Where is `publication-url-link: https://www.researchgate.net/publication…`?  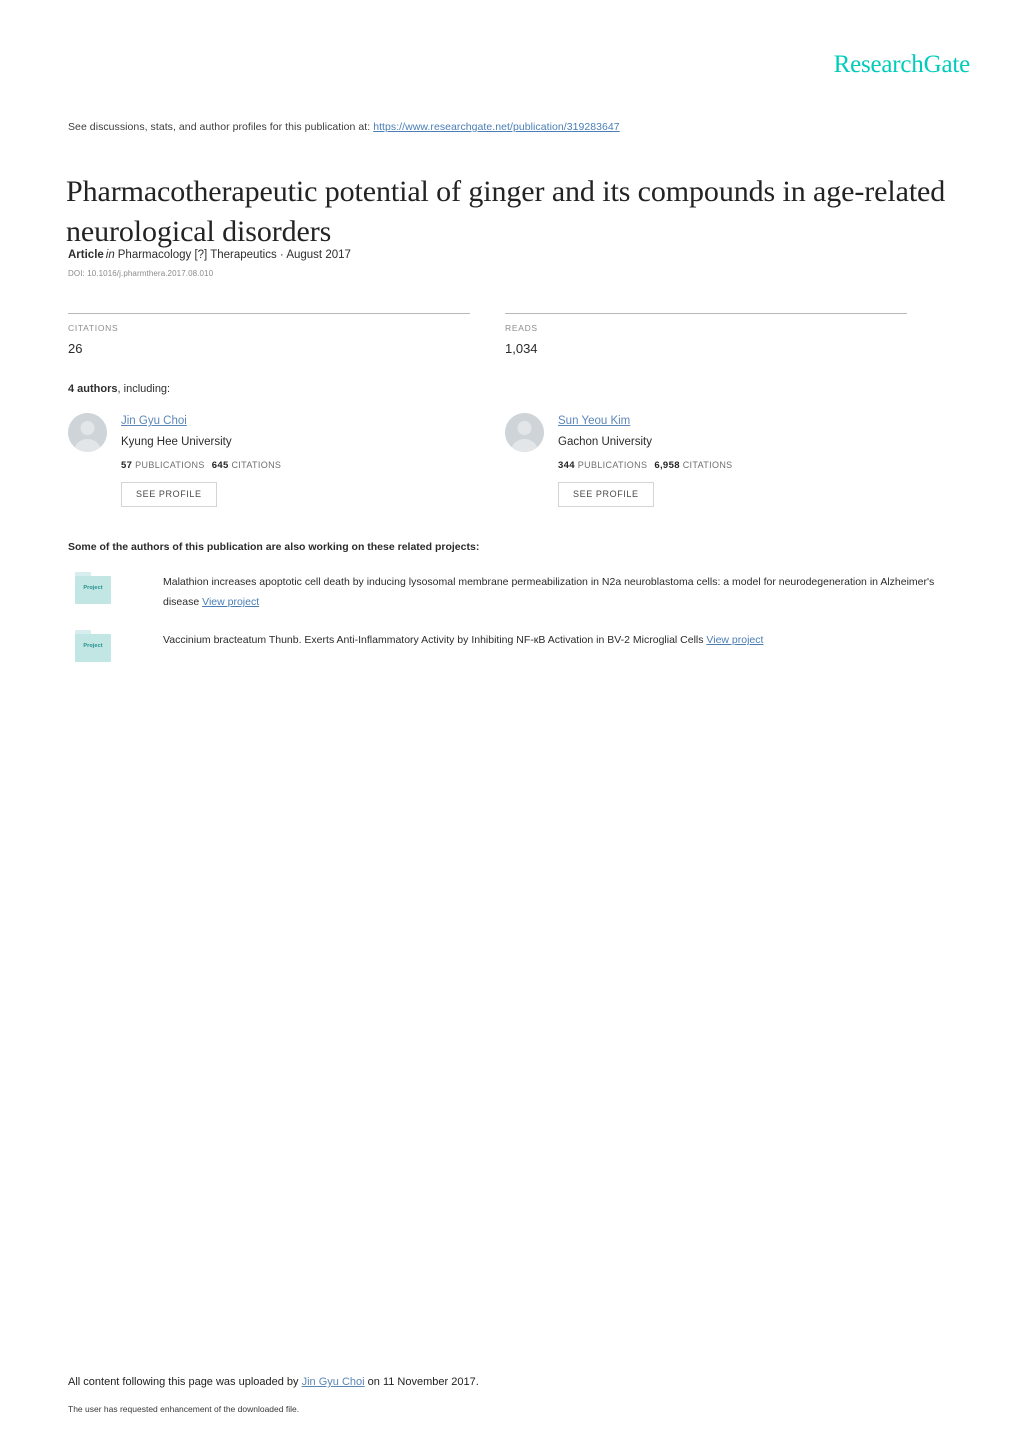 publication-url-link: https://www.researchgate.net/publication… is located at coordinates (496, 127).